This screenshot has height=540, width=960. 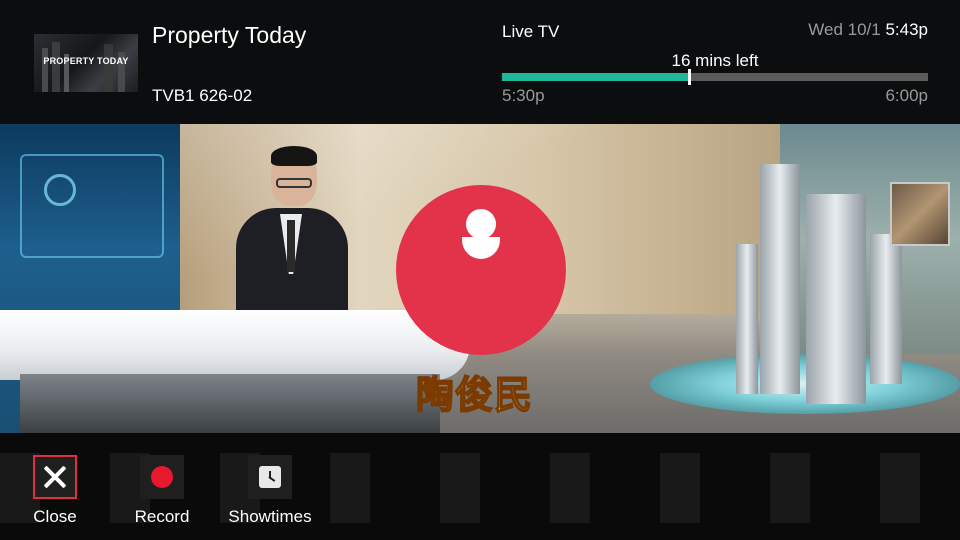 I want to click on record-button: Record, so click(x=162, y=491).